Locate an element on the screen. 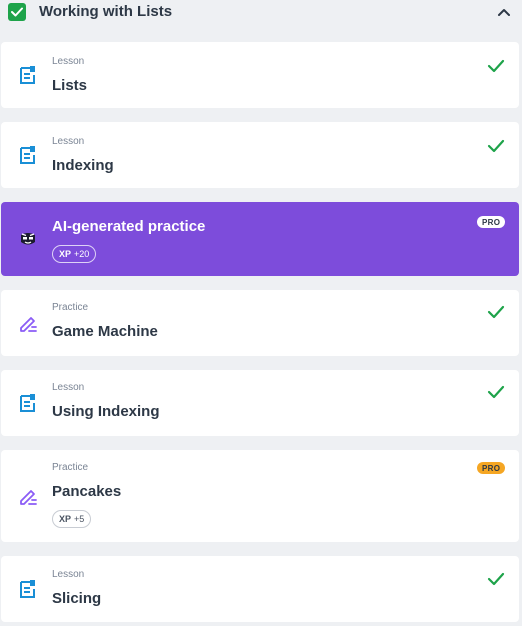  xp-value: +5 is located at coordinates (79, 519).